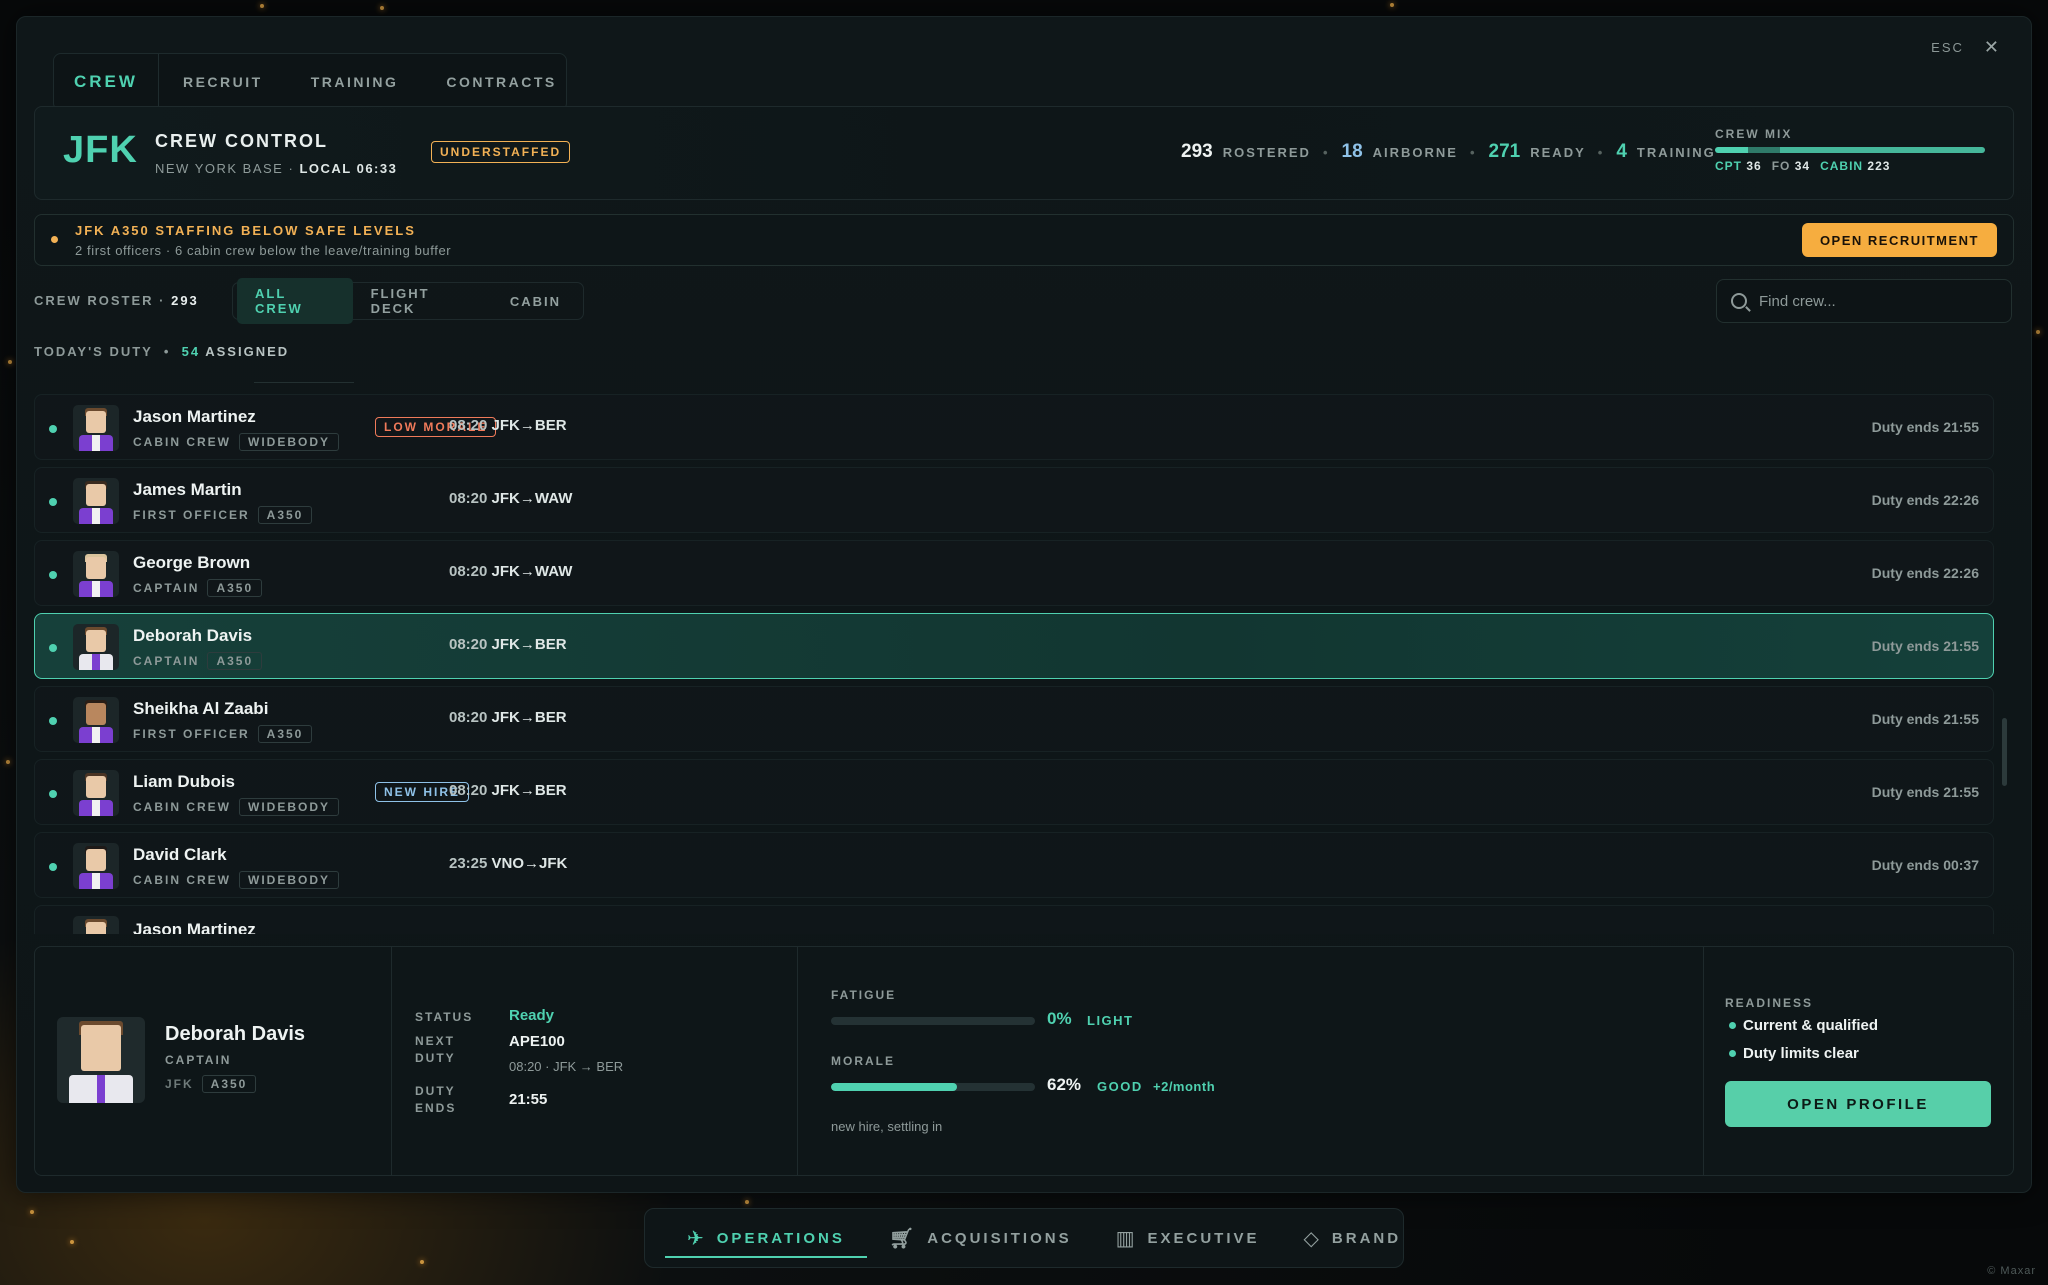  What do you see at coordinates (53, 575) in the screenshot?
I see `status-dot-icon` at bounding box center [53, 575].